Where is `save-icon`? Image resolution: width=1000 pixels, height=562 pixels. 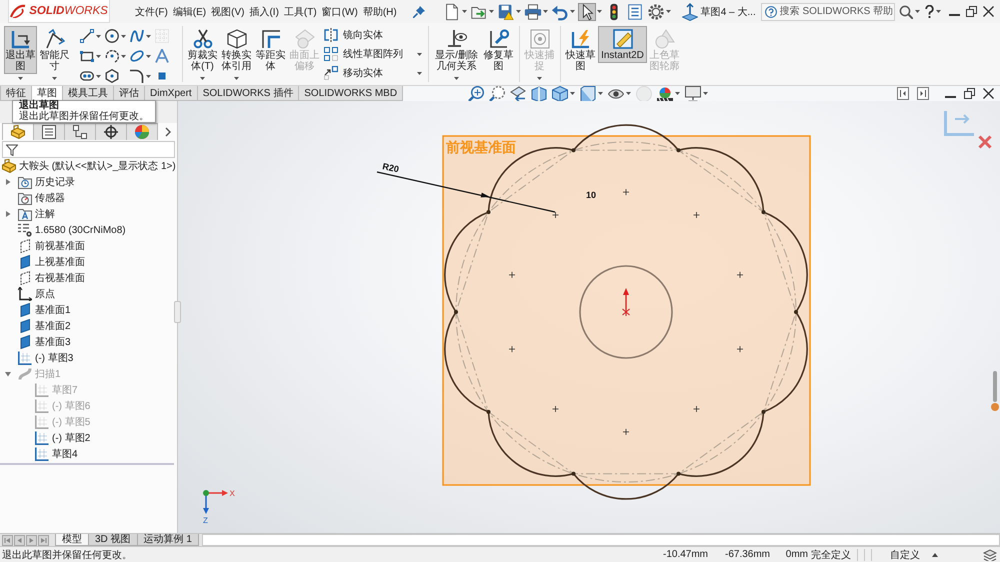
save-icon is located at coordinates (505, 11).